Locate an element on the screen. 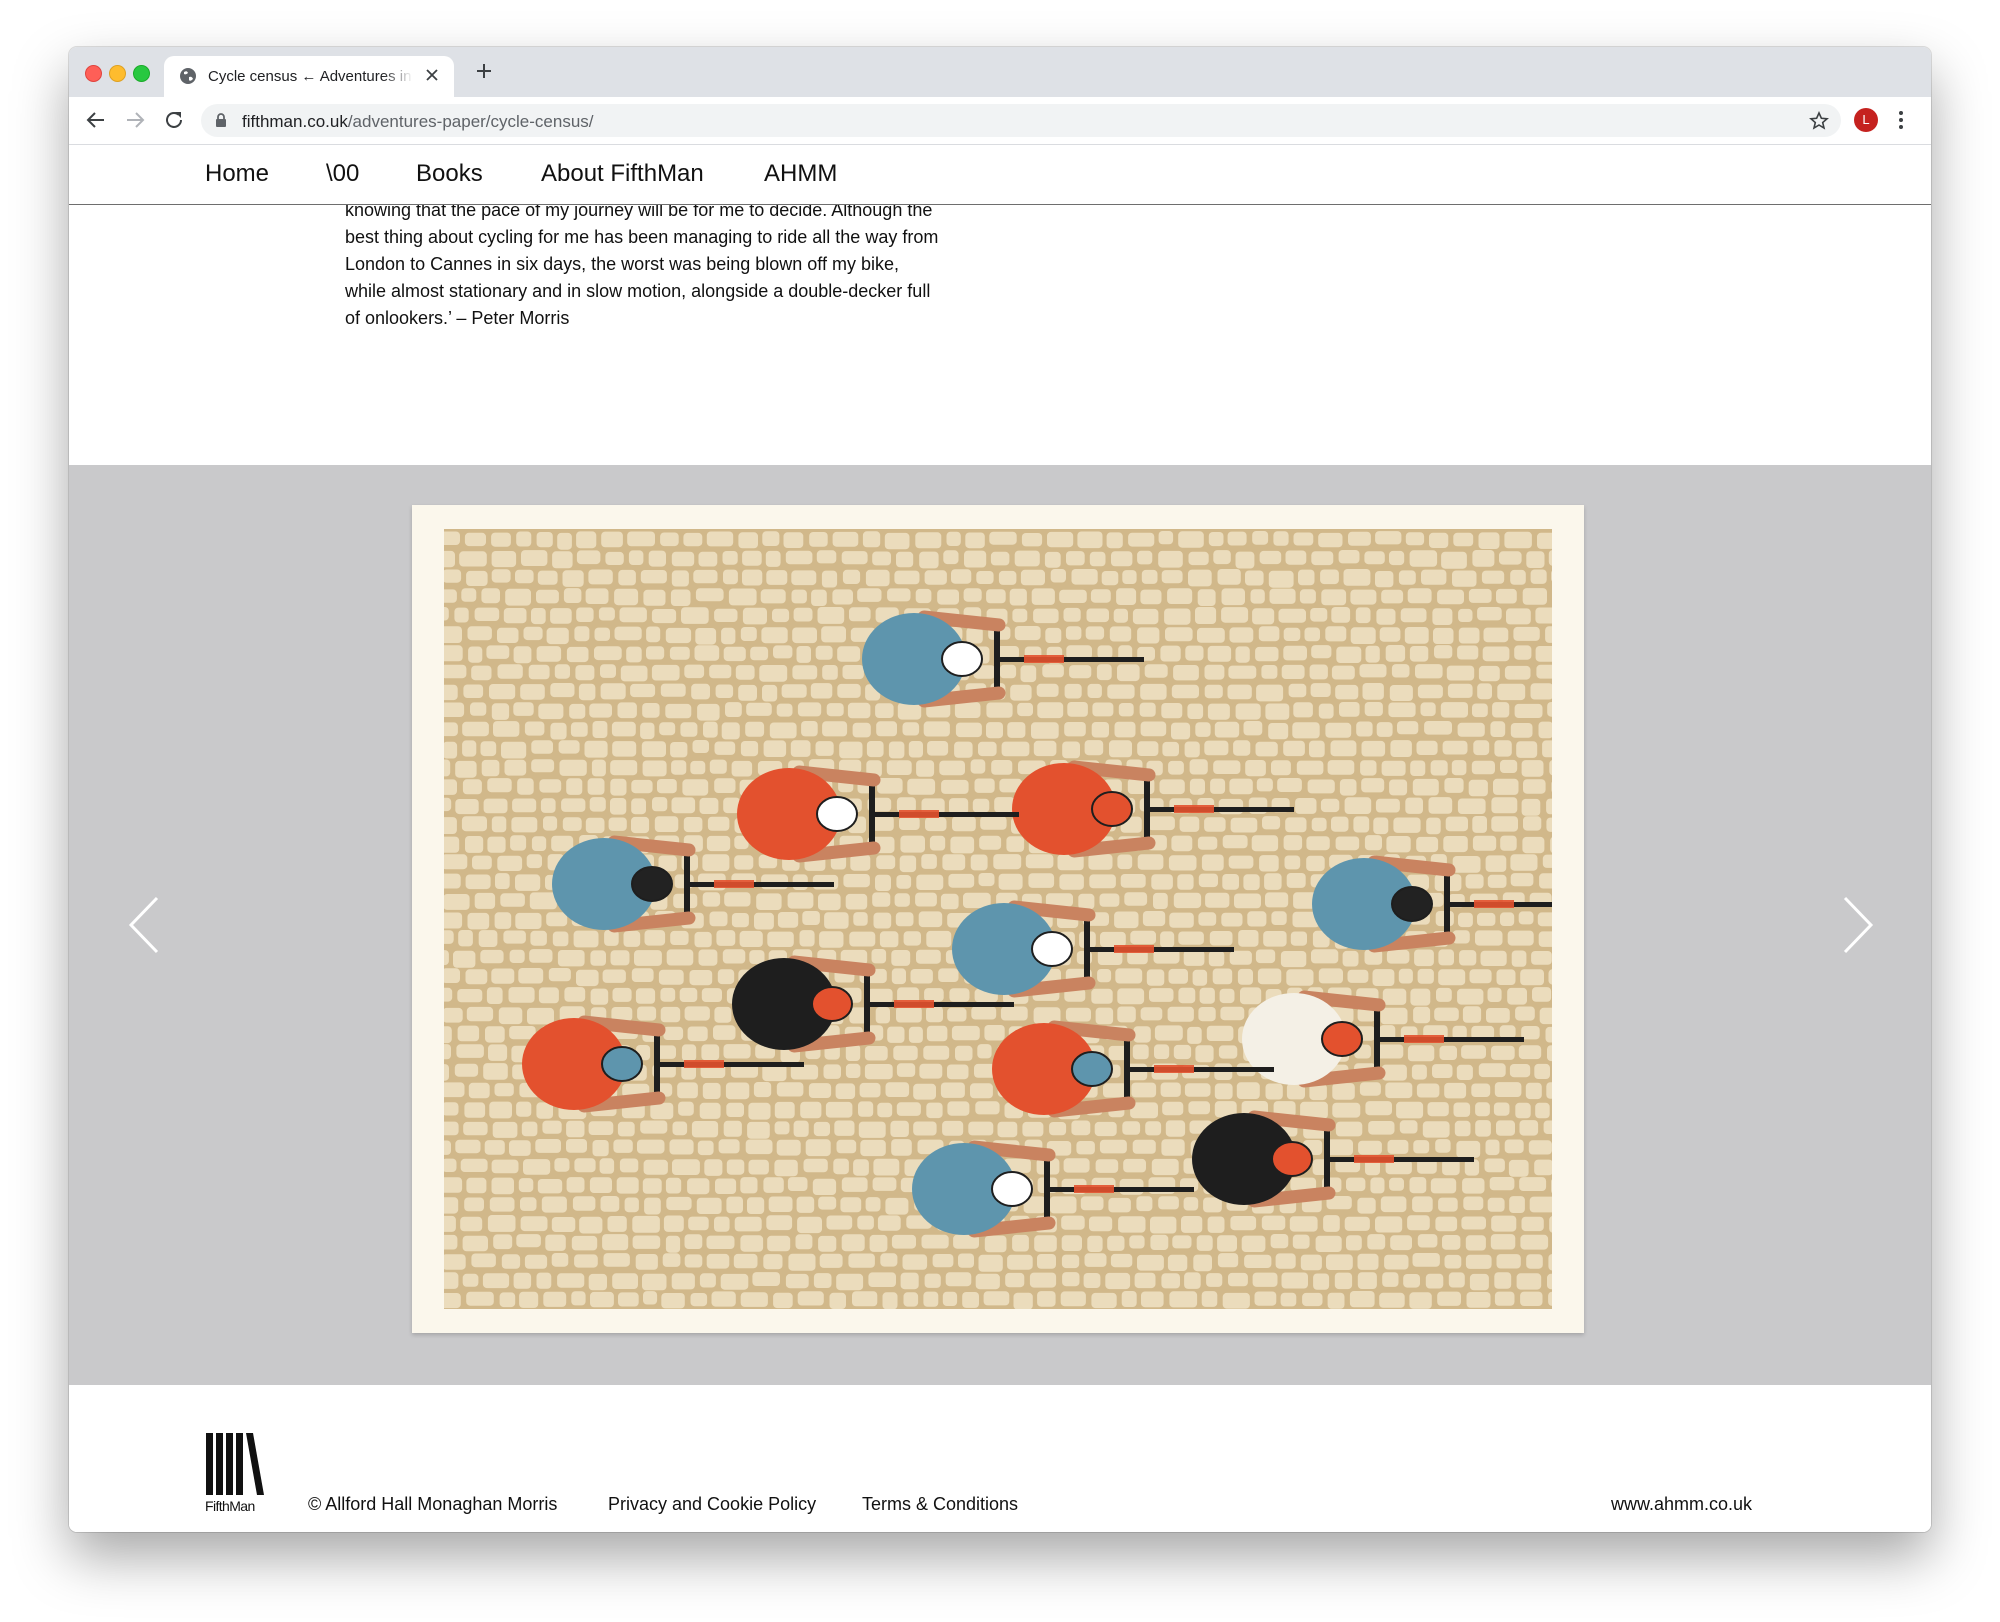 The width and height of the screenshot is (2000, 1622). lock-icon is located at coordinates (221, 120).